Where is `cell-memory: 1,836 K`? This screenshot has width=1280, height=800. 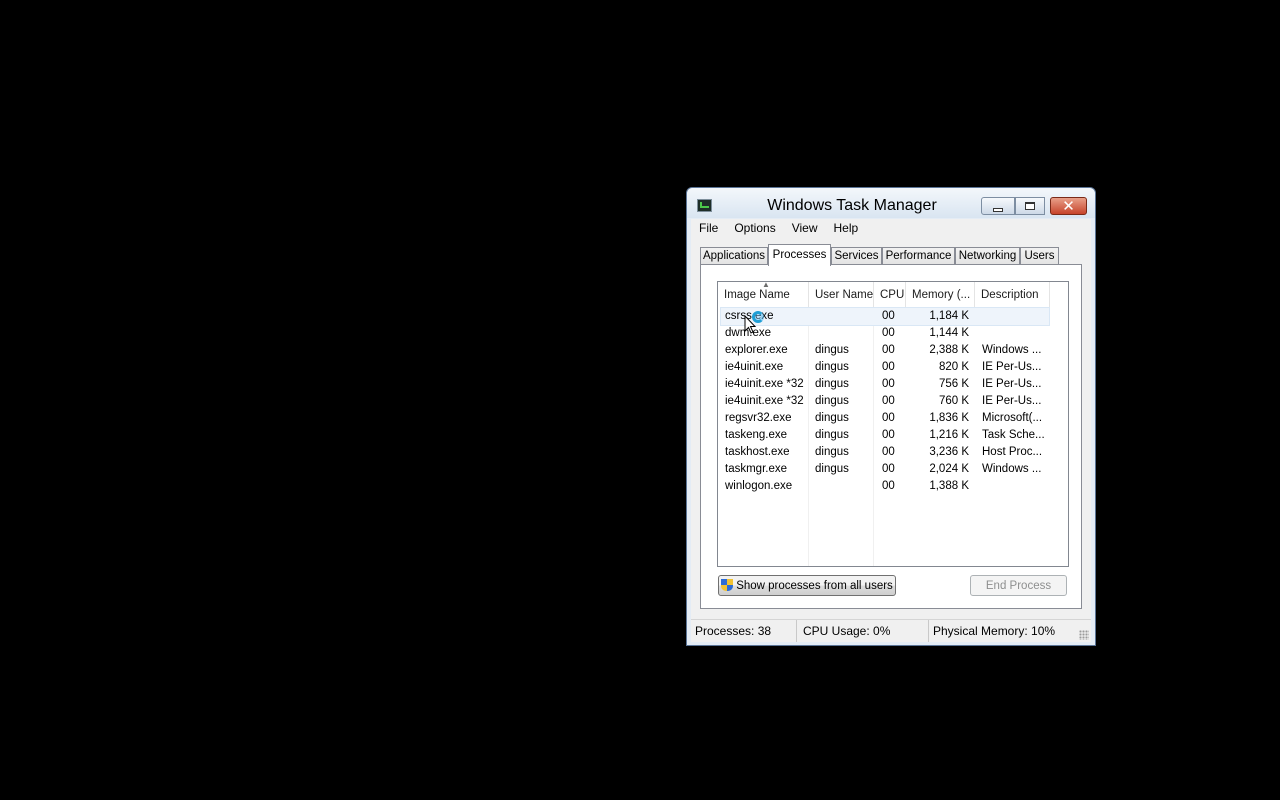 cell-memory: 1,836 K is located at coordinates (949, 418).